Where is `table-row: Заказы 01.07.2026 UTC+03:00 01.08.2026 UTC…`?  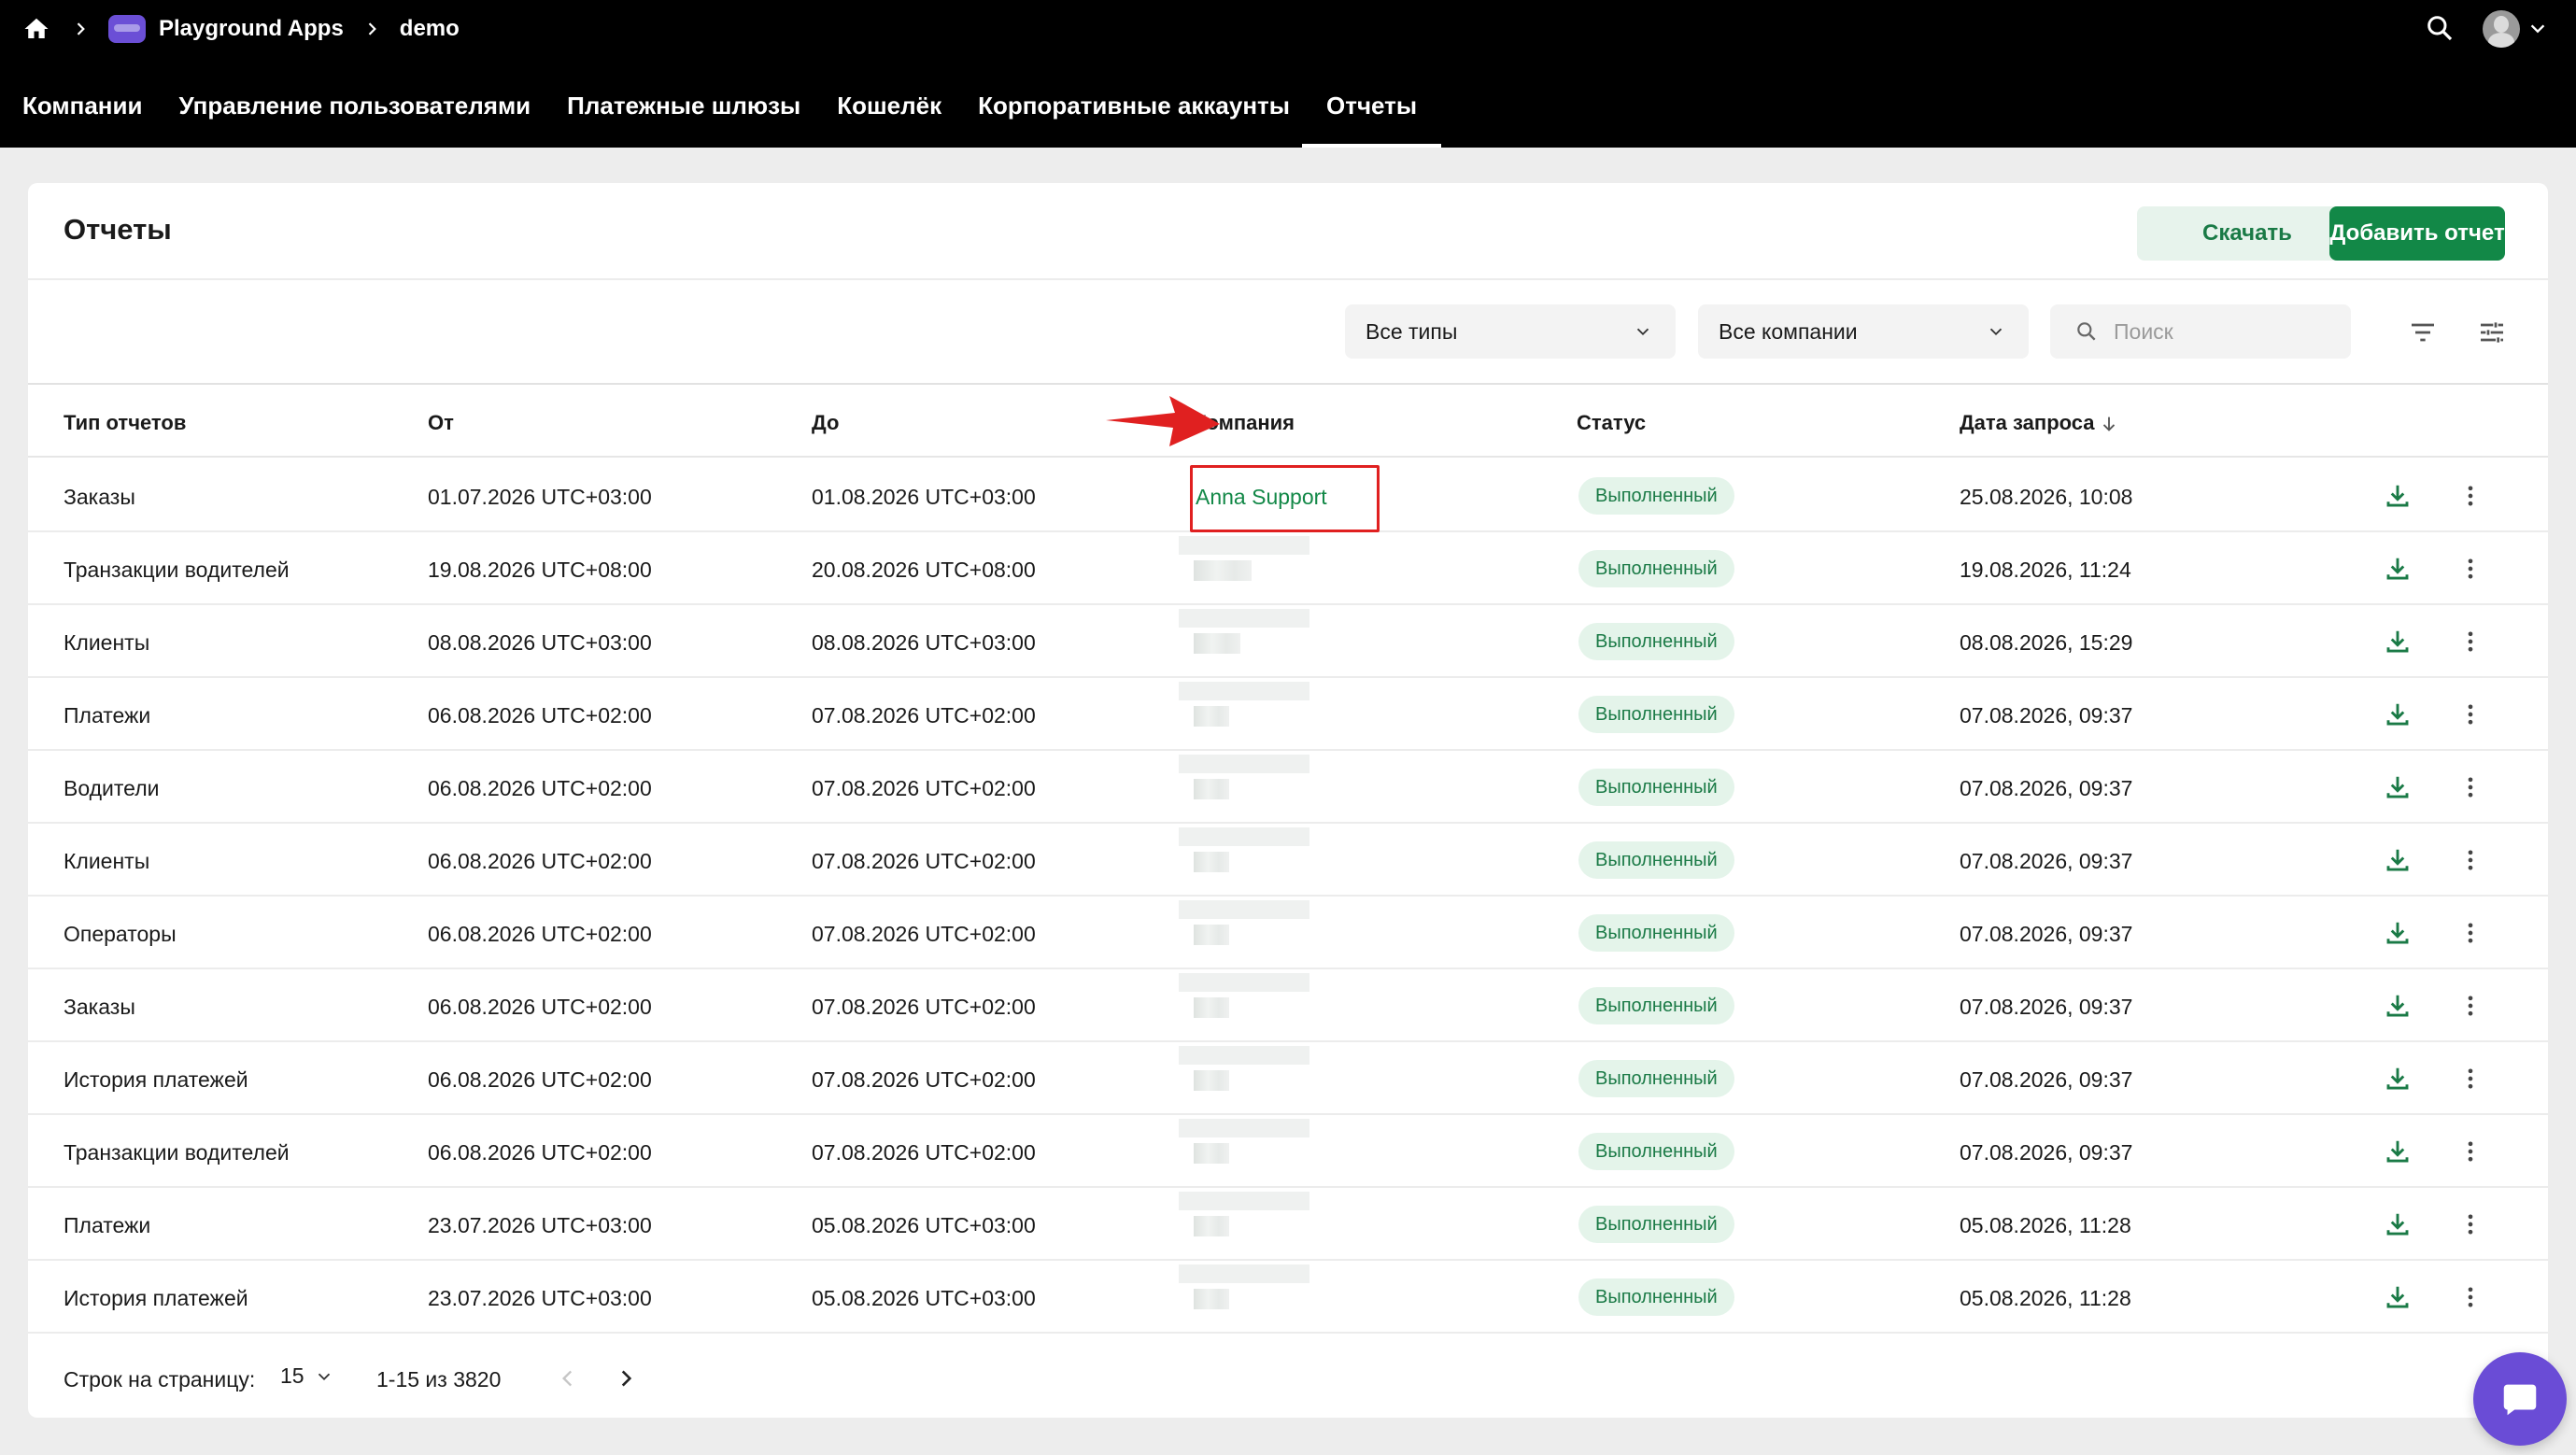 table-row: Заказы 01.07.2026 UTC+03:00 01.08.2026 UTC… is located at coordinates (1288, 495).